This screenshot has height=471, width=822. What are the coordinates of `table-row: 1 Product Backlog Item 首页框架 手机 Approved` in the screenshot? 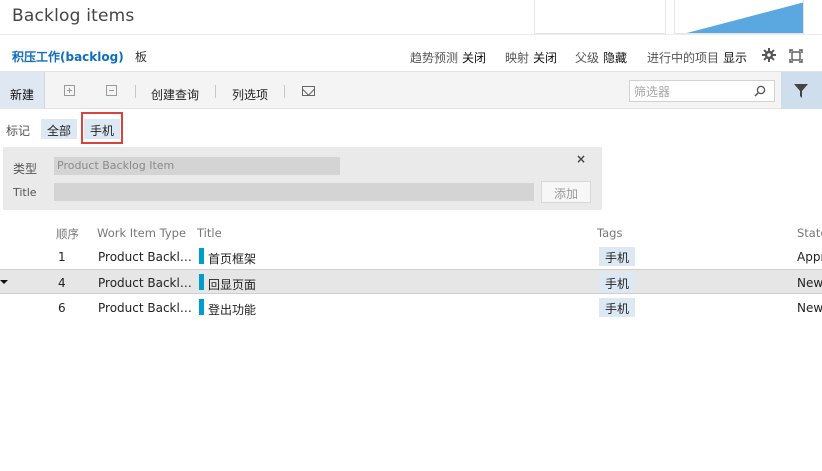 It's located at (411, 256).